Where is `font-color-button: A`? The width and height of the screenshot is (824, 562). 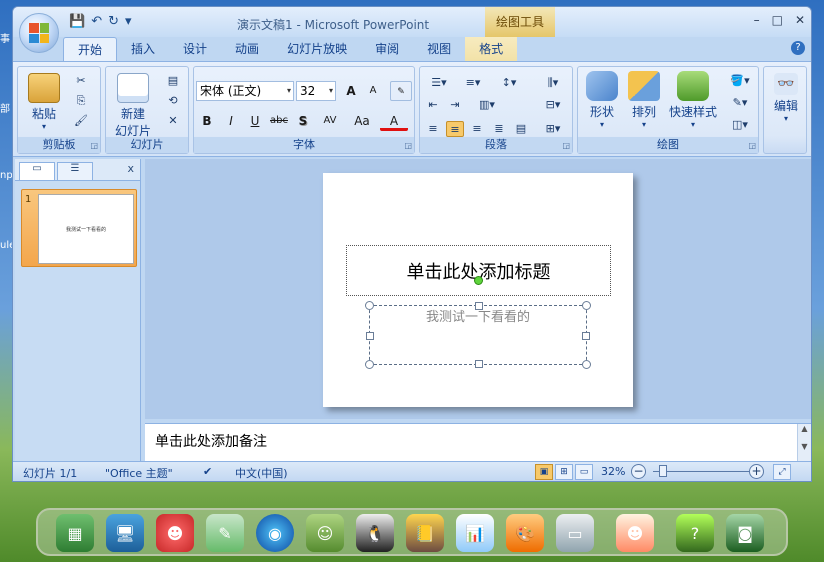 font-color-button: A is located at coordinates (394, 121).